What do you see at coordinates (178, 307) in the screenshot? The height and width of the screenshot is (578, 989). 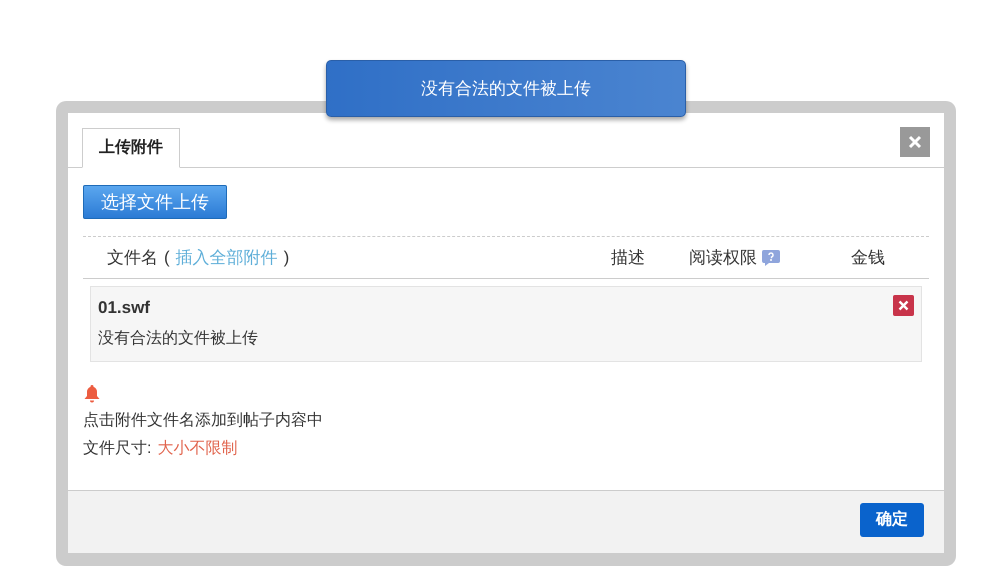 I see `file-name: 01.swf` at bounding box center [178, 307].